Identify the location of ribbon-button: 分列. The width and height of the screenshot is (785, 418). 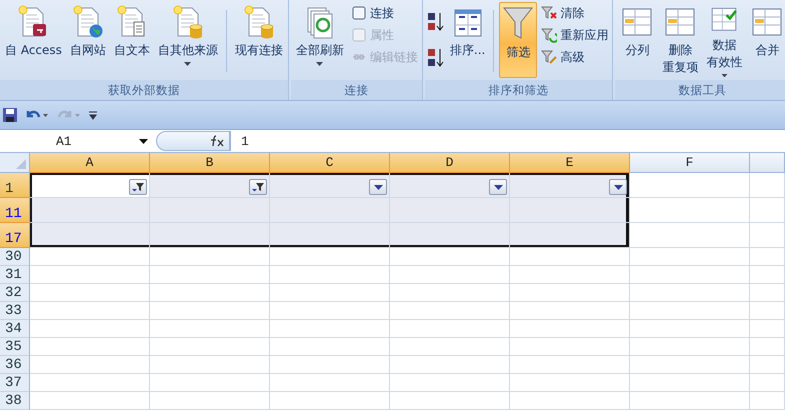
(637, 40).